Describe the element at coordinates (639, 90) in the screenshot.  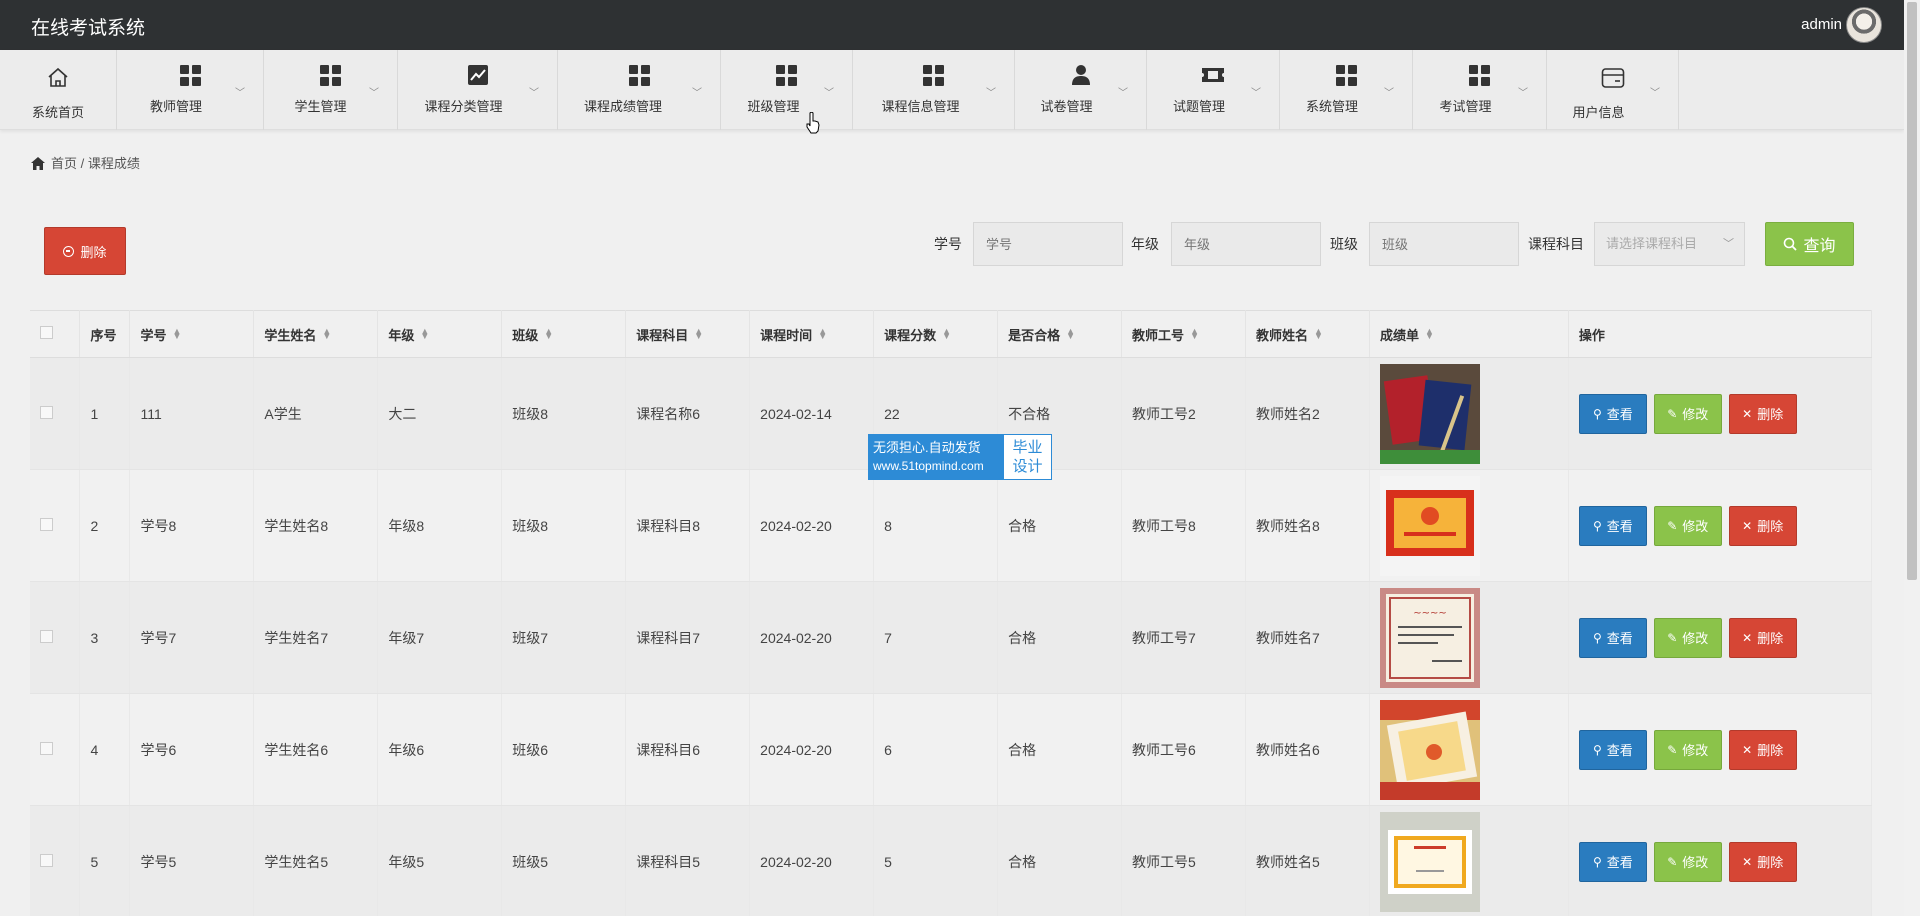
I see `nav-item-course-grade: 课程成绩管理 ﹀` at that location.